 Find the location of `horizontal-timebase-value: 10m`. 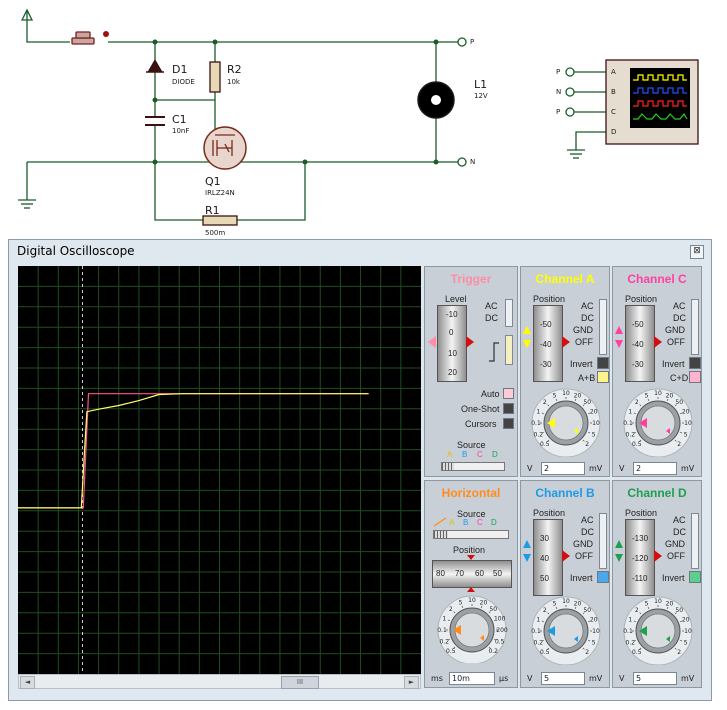

horizontal-timebase-value: 10m is located at coordinates (472, 678).